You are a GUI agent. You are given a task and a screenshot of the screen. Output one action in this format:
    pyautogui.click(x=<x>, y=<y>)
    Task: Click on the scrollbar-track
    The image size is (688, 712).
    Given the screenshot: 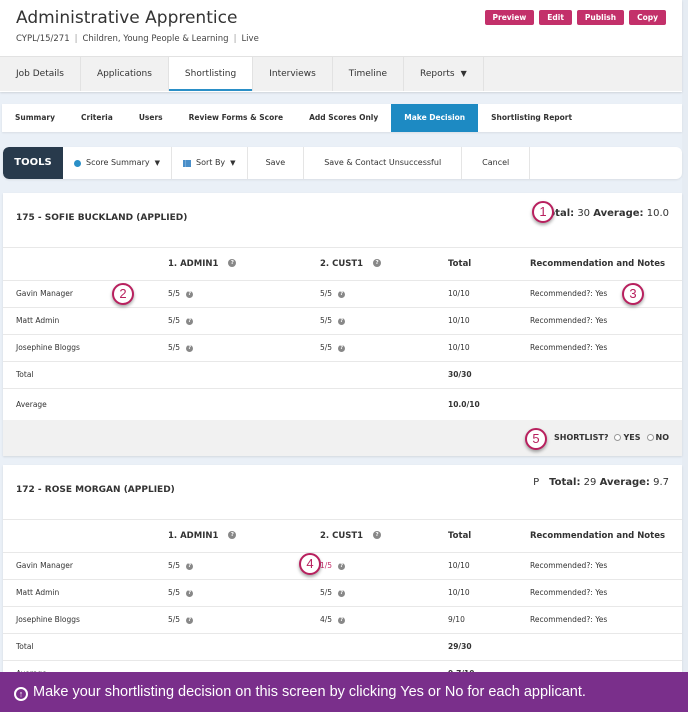 What is the action you would take?
    pyautogui.click(x=685, y=336)
    